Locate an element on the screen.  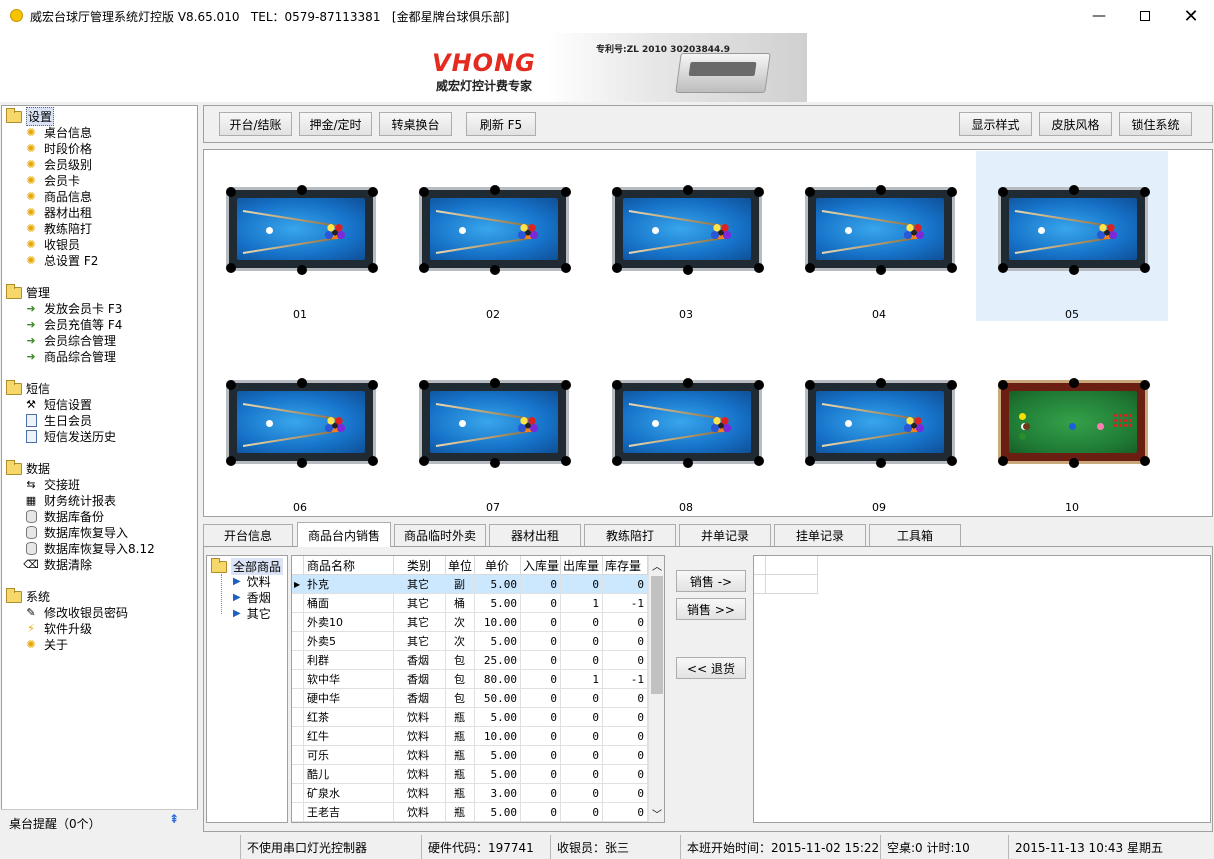
collapse-icon: ⇞ is located at coordinates (174, 819).